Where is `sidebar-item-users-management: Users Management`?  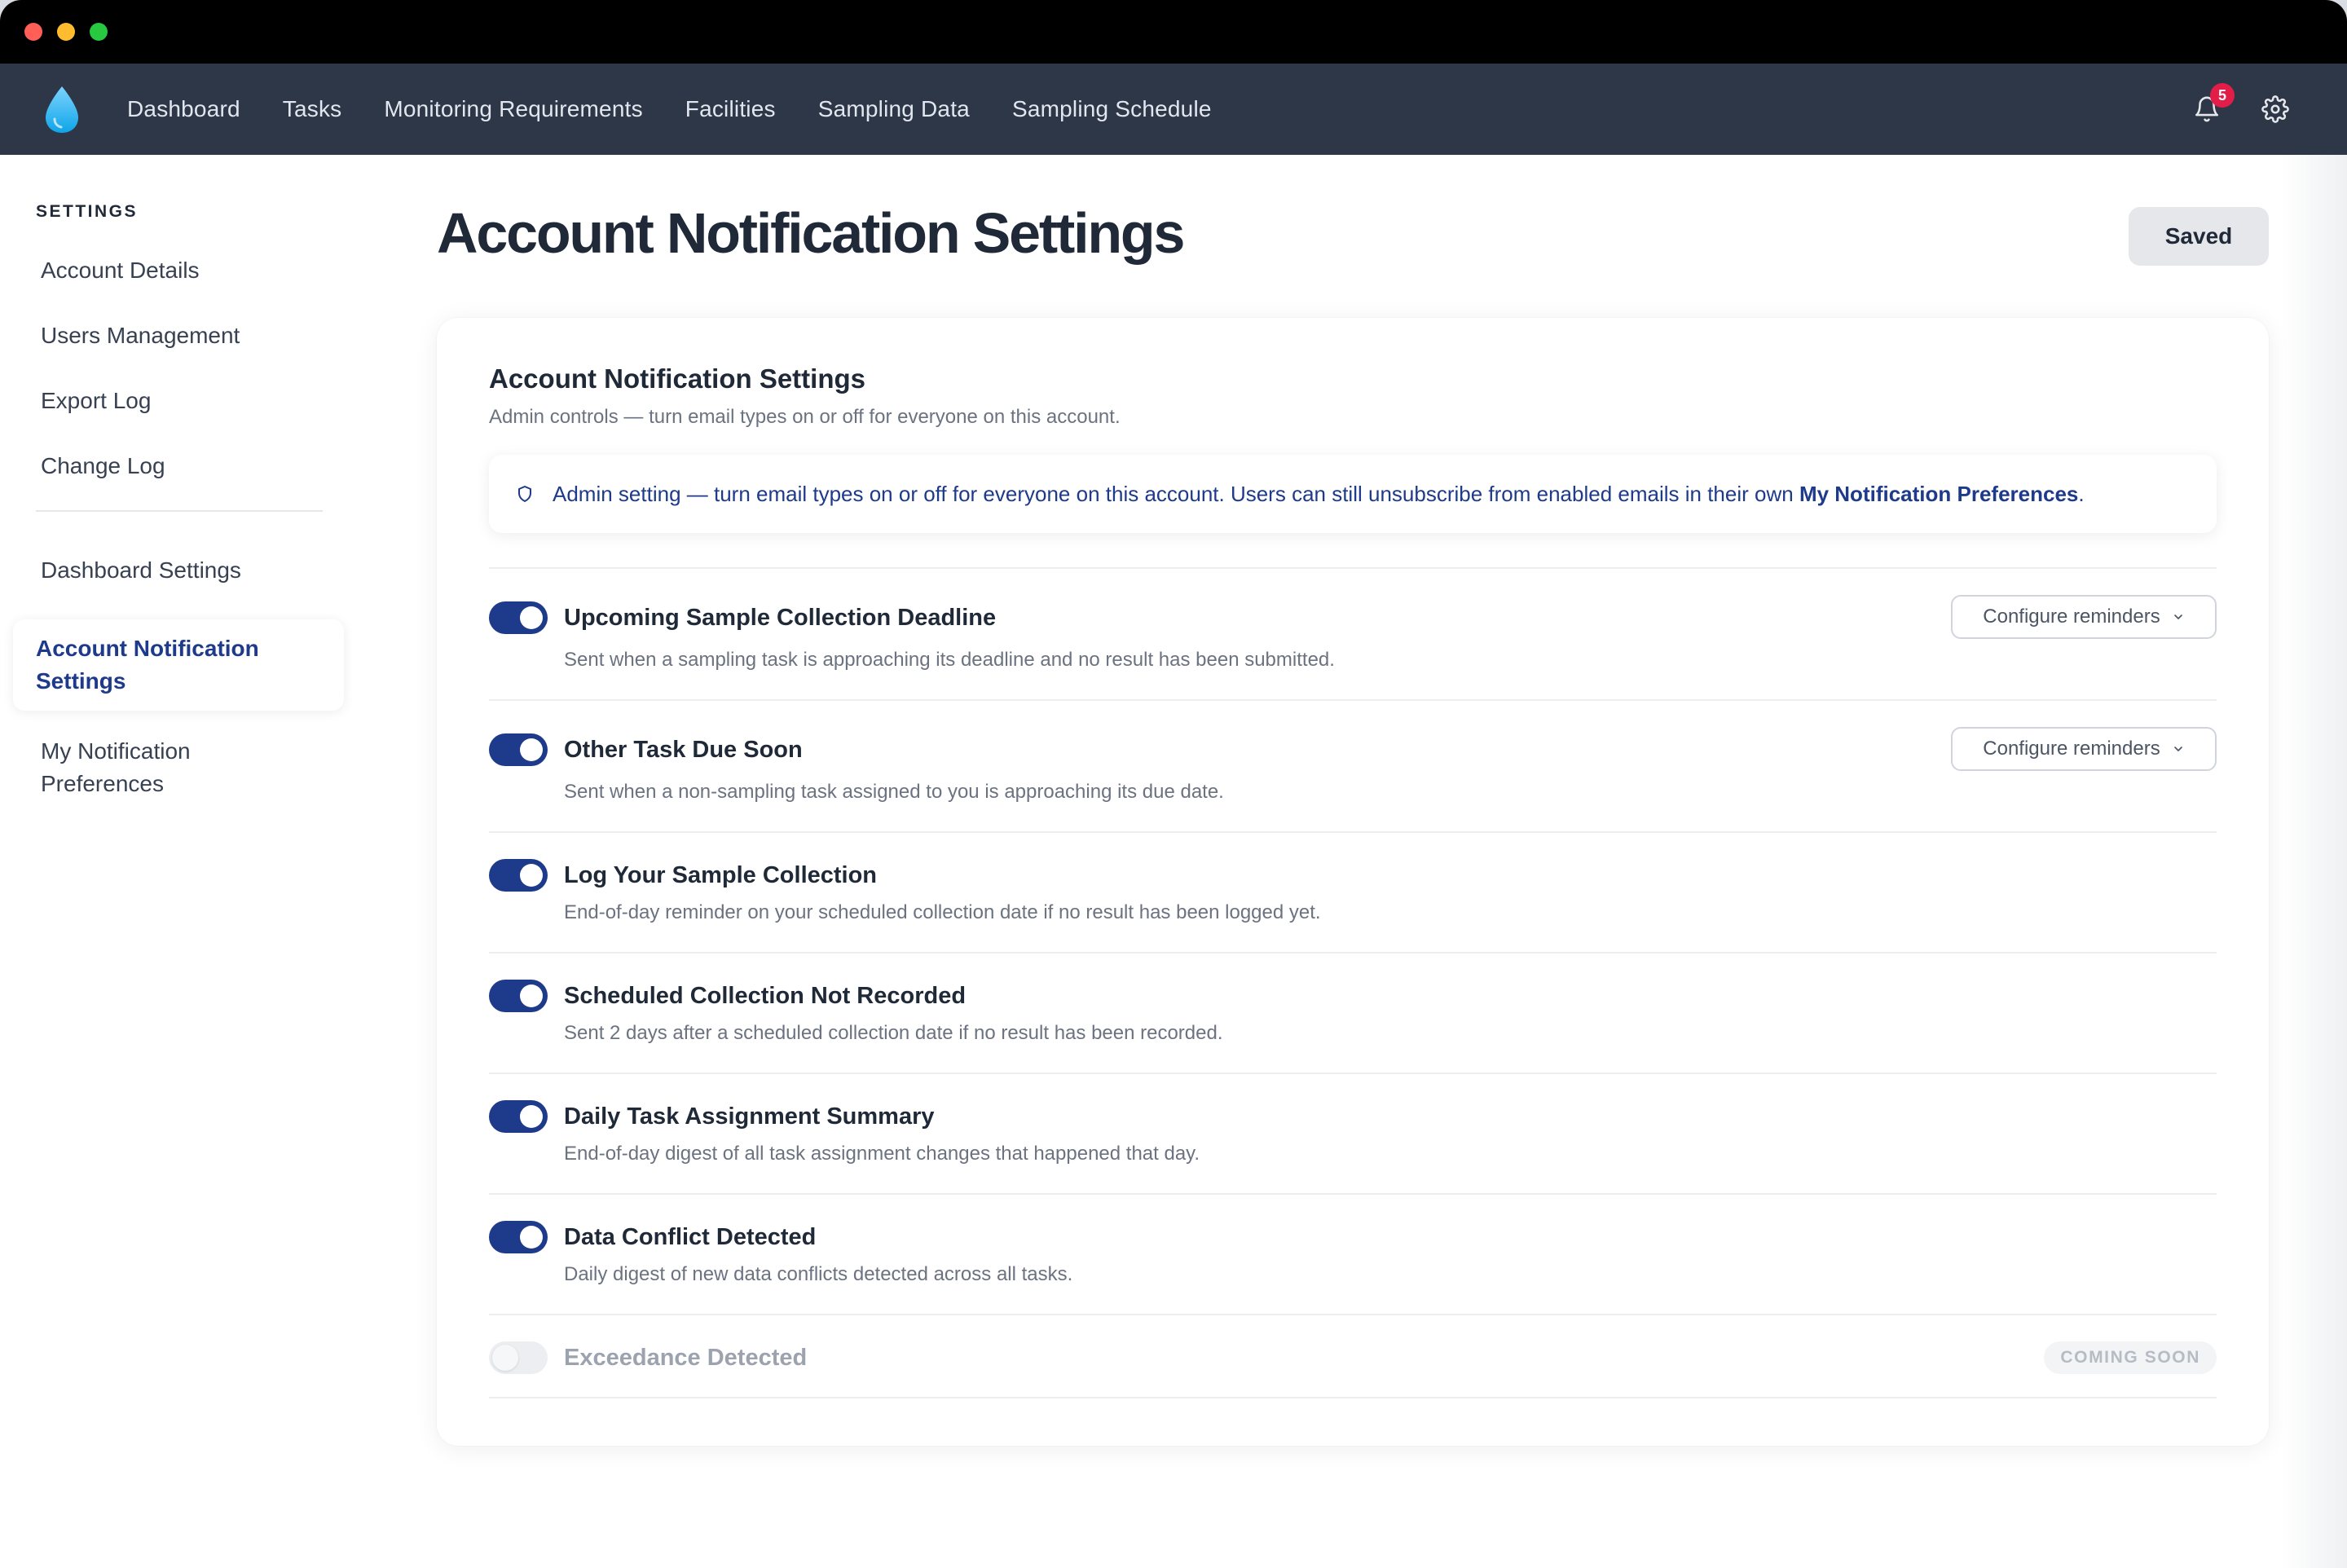
sidebar-item-users-management: Users Management is located at coordinates (198, 335).